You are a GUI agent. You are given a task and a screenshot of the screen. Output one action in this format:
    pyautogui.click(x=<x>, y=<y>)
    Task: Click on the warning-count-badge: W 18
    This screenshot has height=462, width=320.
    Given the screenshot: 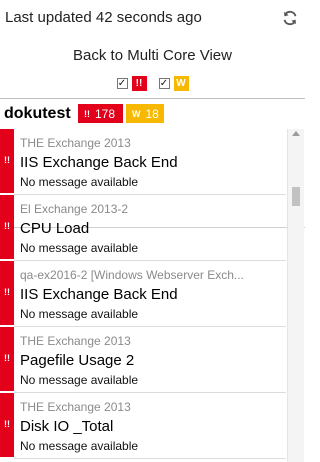 What is the action you would take?
    pyautogui.click(x=145, y=113)
    